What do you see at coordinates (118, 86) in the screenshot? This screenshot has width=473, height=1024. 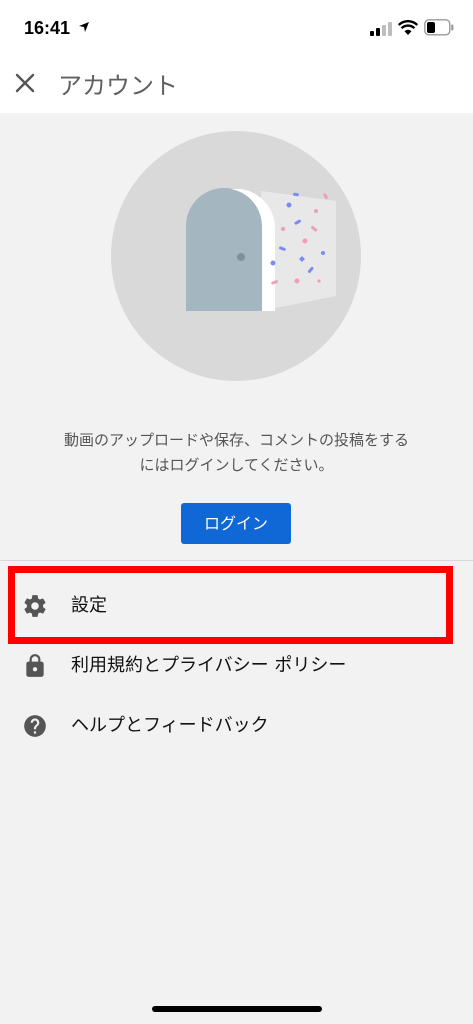 I see `page-title: アカウント` at bounding box center [118, 86].